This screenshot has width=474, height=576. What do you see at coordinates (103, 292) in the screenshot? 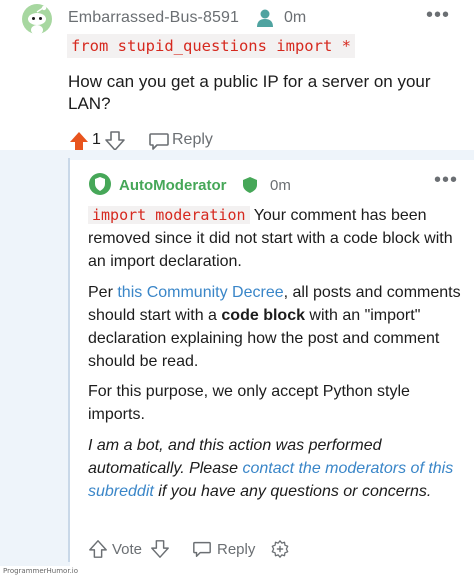
I see `paragraph-text: Per` at bounding box center [103, 292].